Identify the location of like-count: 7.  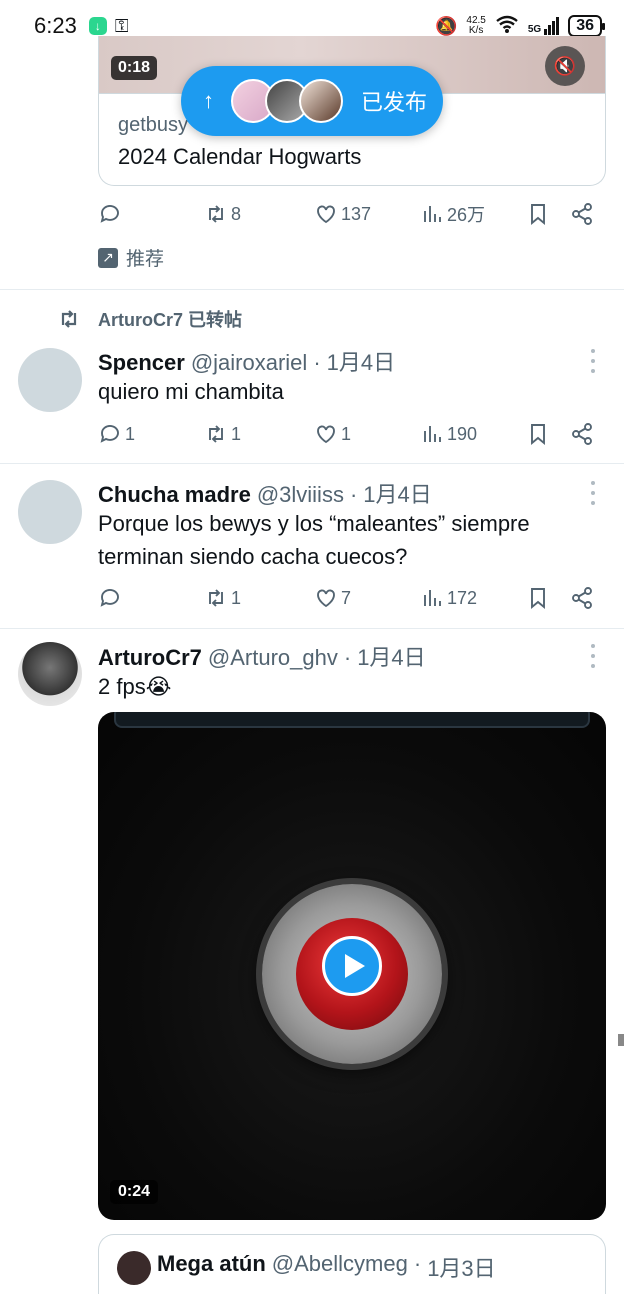
(346, 597).